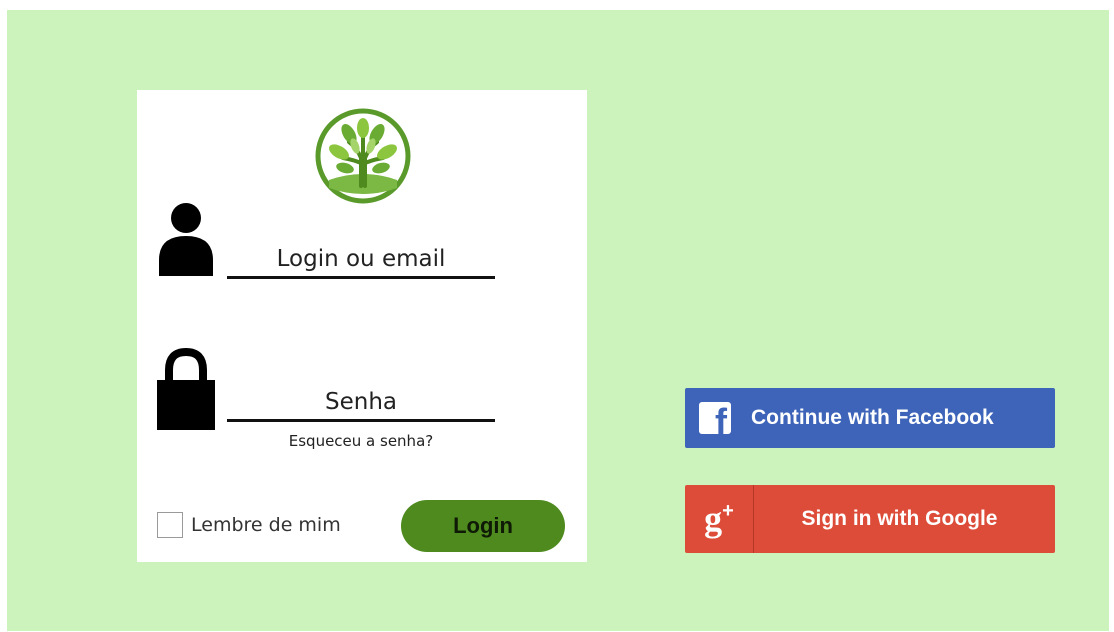 Image resolution: width=1114 pixels, height=632 pixels. I want to click on google-plus-icon: g+, so click(719, 519).